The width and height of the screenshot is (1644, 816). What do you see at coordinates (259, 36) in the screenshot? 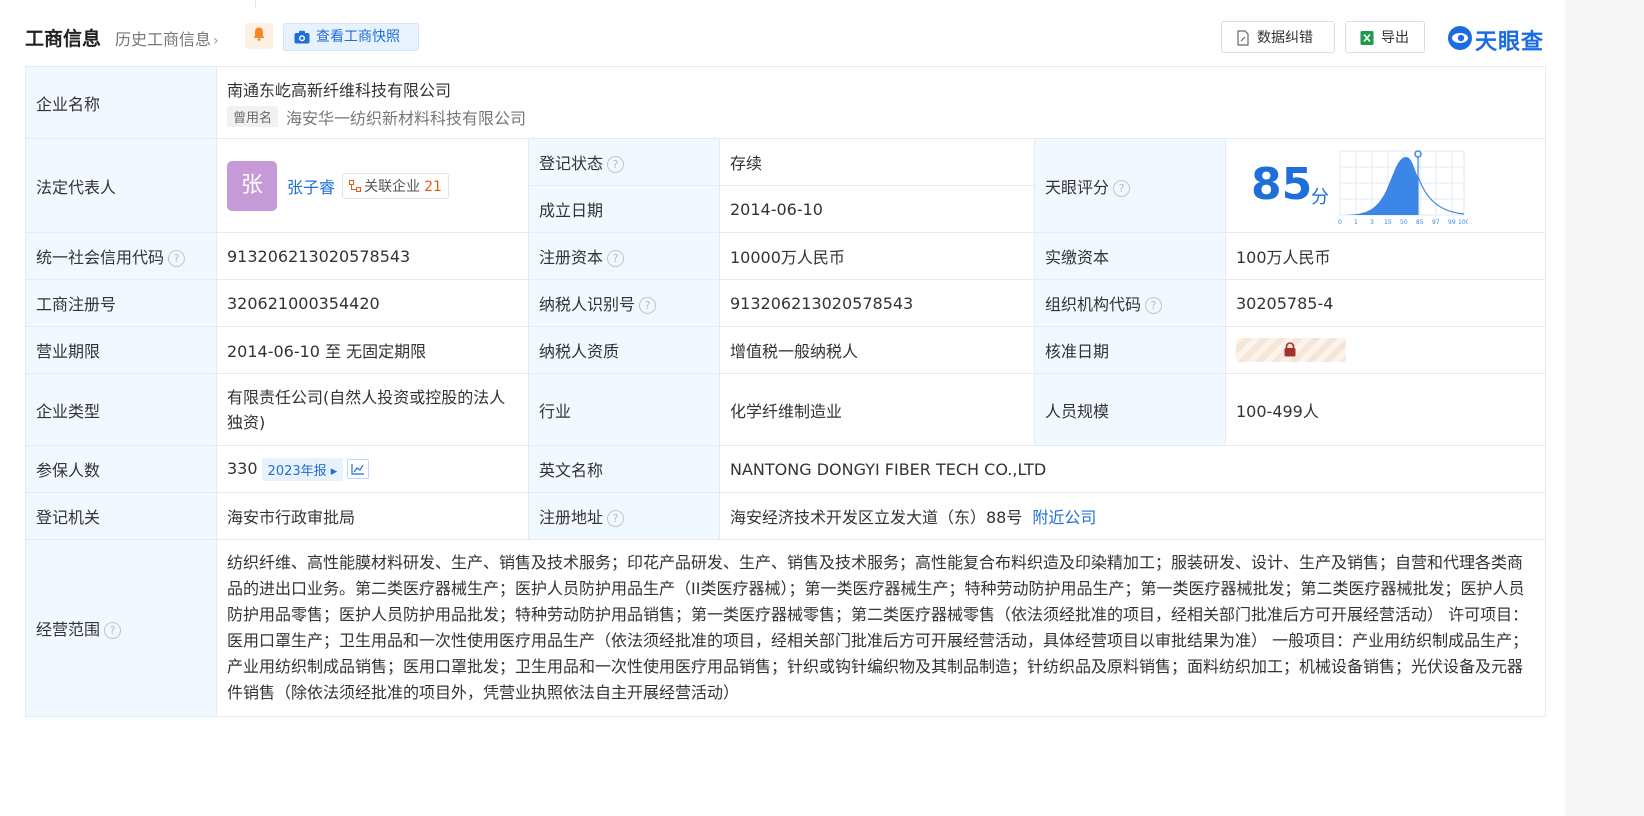
I see `monitor-button` at bounding box center [259, 36].